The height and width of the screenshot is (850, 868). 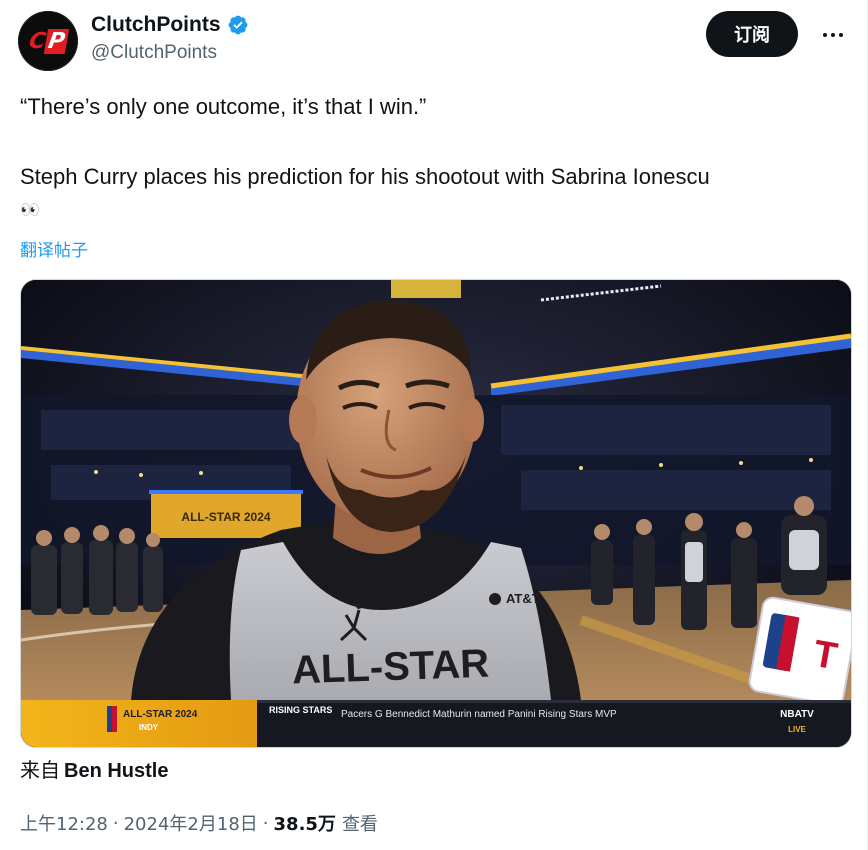 What do you see at coordinates (523, 598) in the screenshot?
I see `sponsor-text: AT&T` at bounding box center [523, 598].